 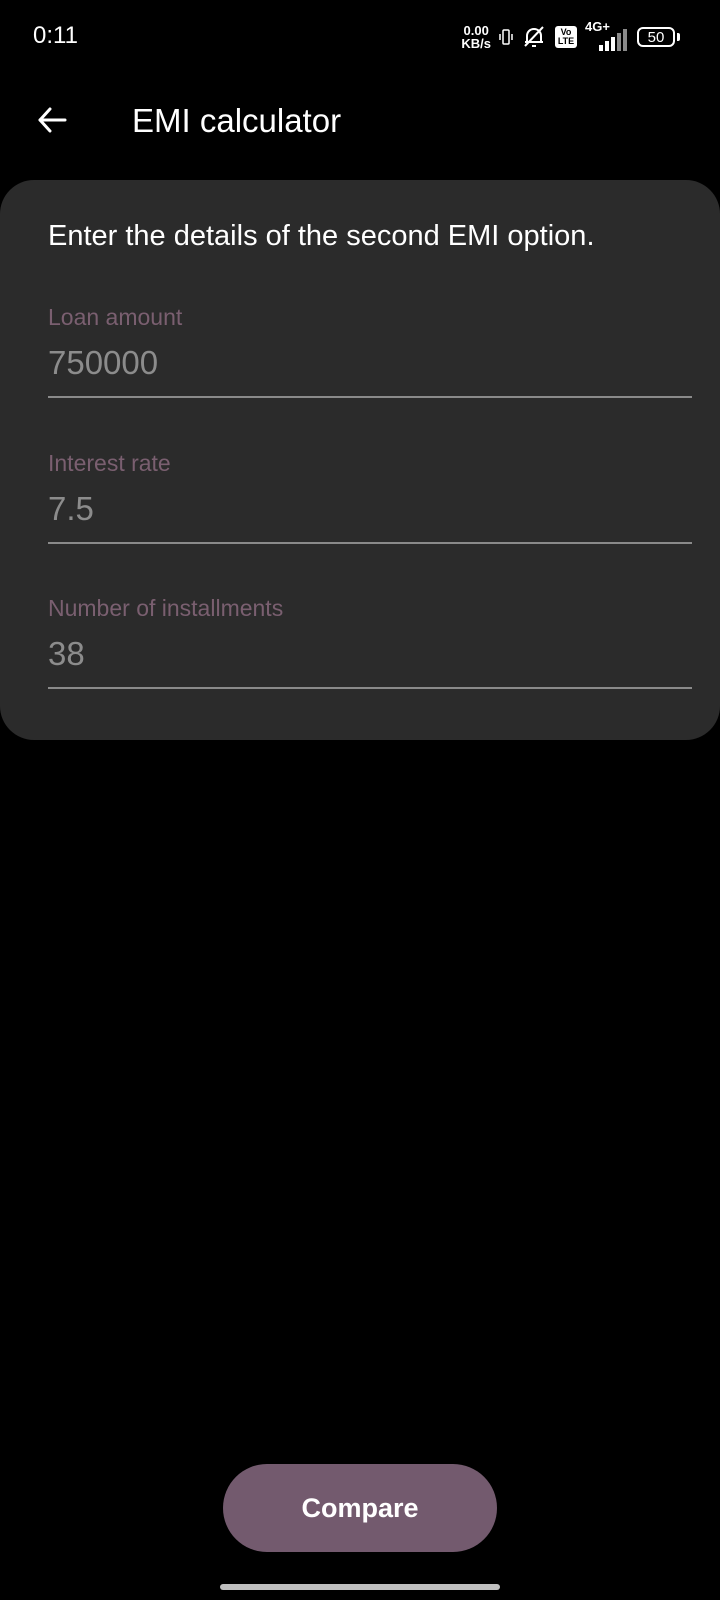 I want to click on interest-rate-field: Interest rate 7.5, so click(x=370, y=505).